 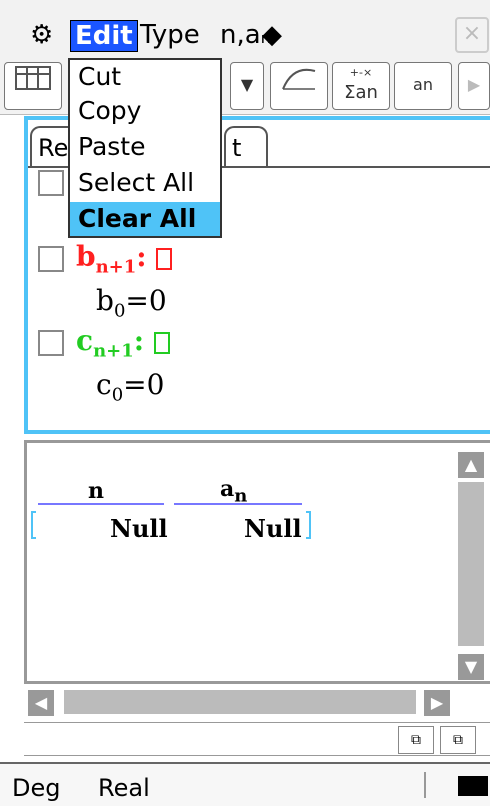 What do you see at coordinates (472, 35) in the screenshot?
I see `close-button: ×` at bounding box center [472, 35].